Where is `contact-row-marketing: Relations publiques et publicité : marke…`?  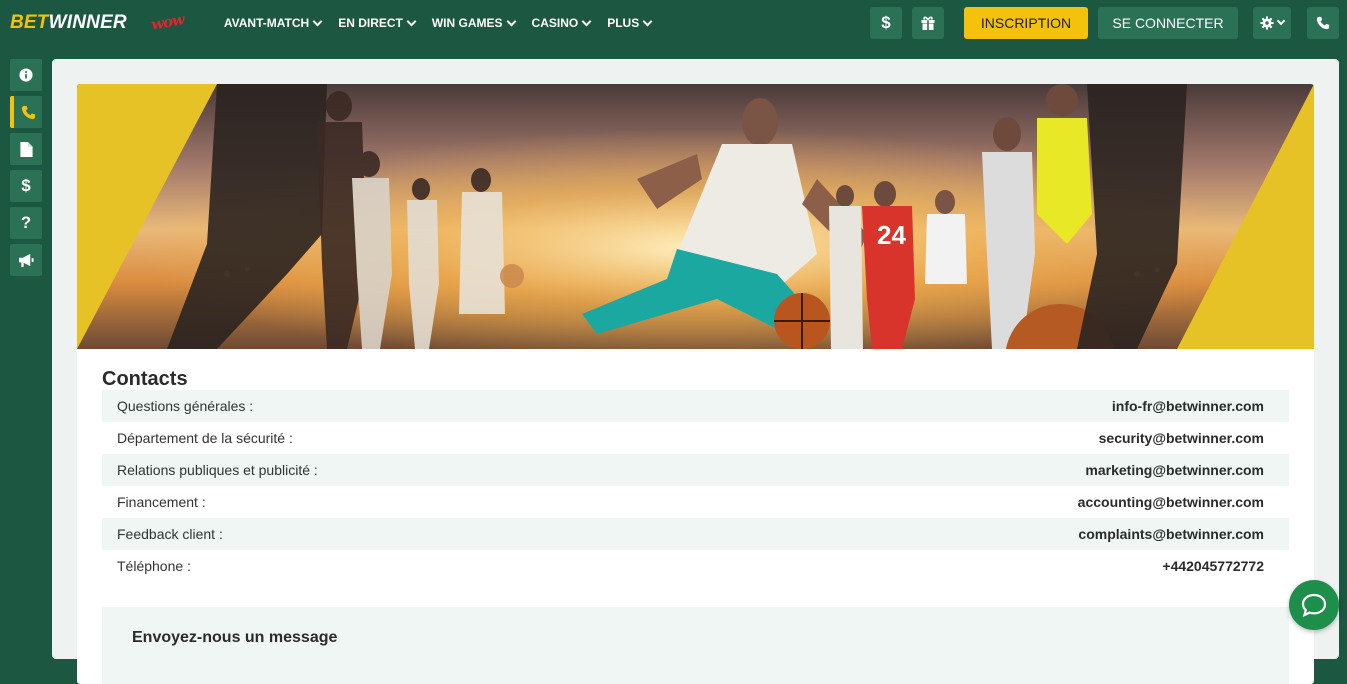 contact-row-marketing: Relations publiques et publicité : marke… is located at coordinates (695, 470).